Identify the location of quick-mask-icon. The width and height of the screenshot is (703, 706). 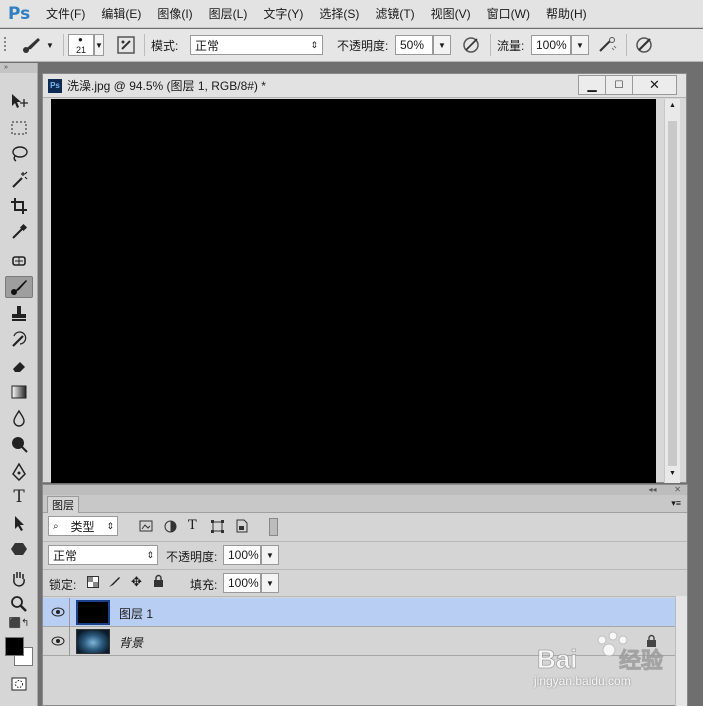
(19, 684).